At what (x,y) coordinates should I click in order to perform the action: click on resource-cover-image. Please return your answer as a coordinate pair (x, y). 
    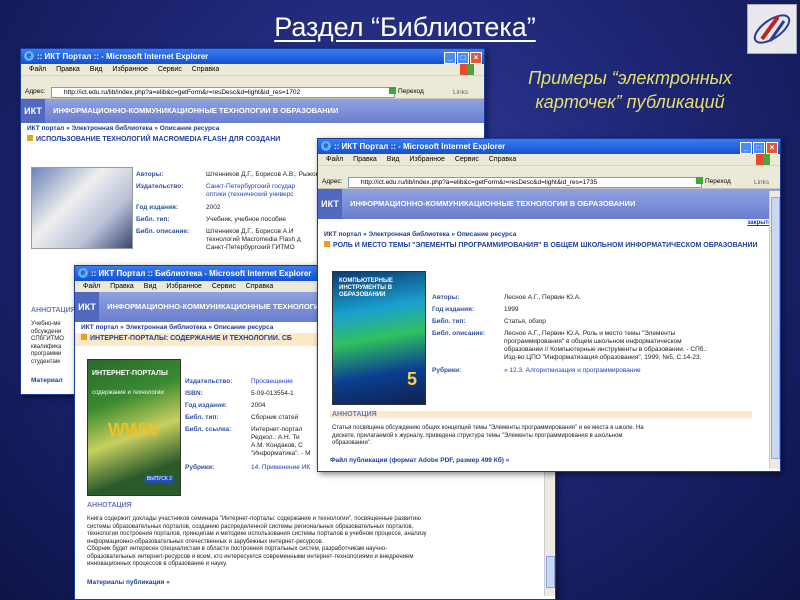
    Looking at the image, I should click on (82, 208).